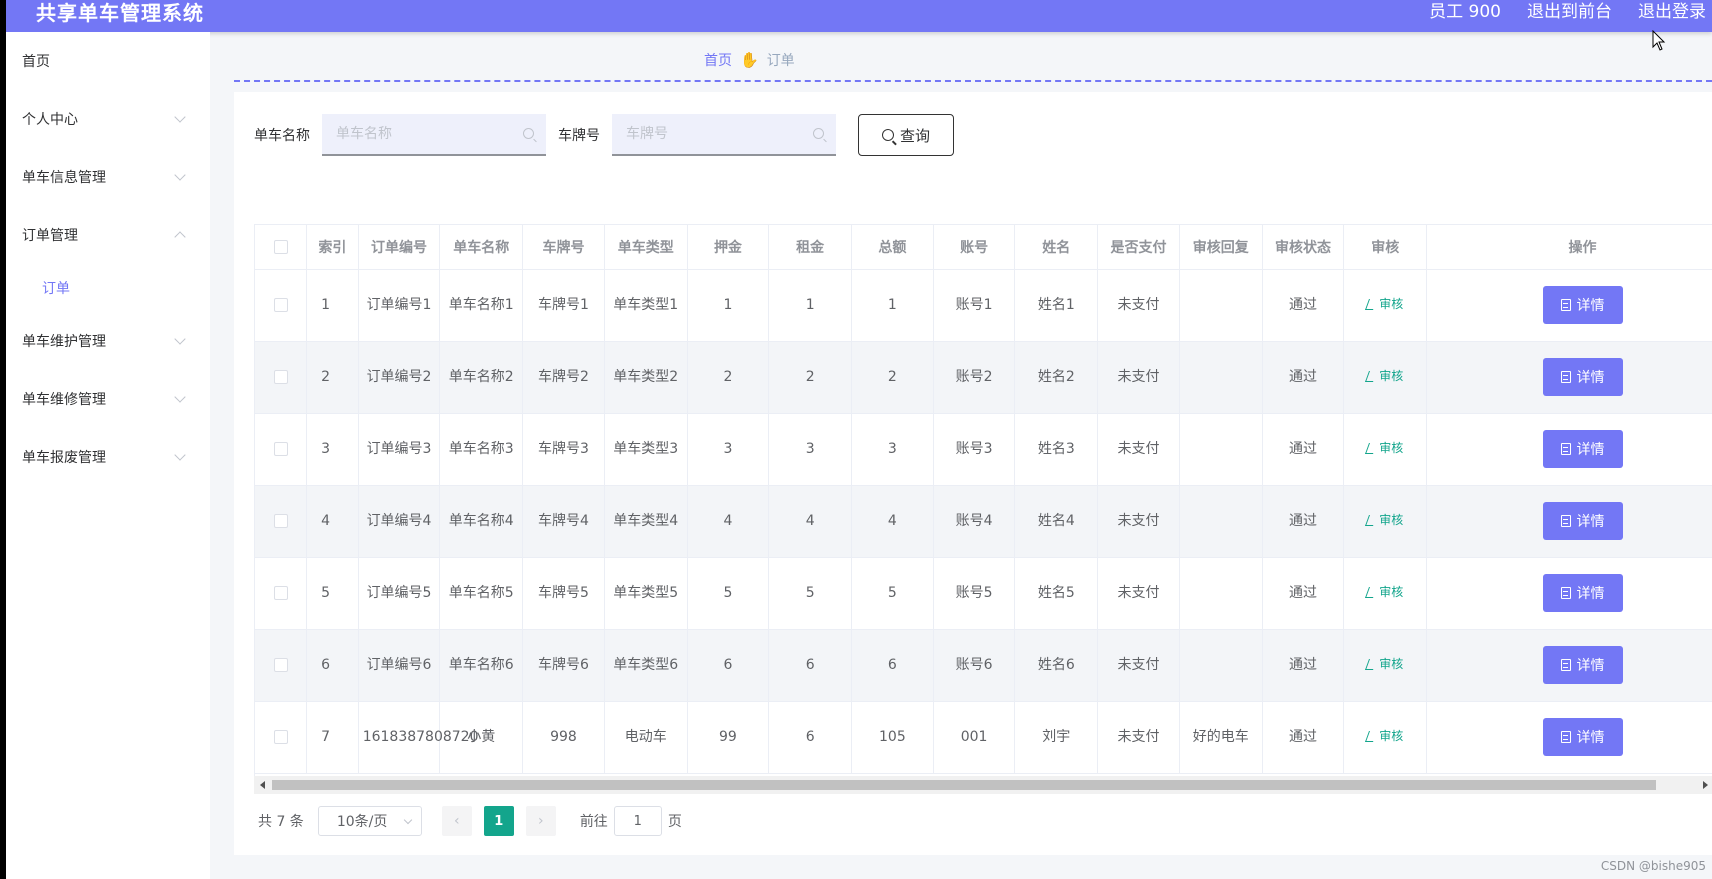 The width and height of the screenshot is (1712, 879). I want to click on page-size-value: 10条/页, so click(362, 822).